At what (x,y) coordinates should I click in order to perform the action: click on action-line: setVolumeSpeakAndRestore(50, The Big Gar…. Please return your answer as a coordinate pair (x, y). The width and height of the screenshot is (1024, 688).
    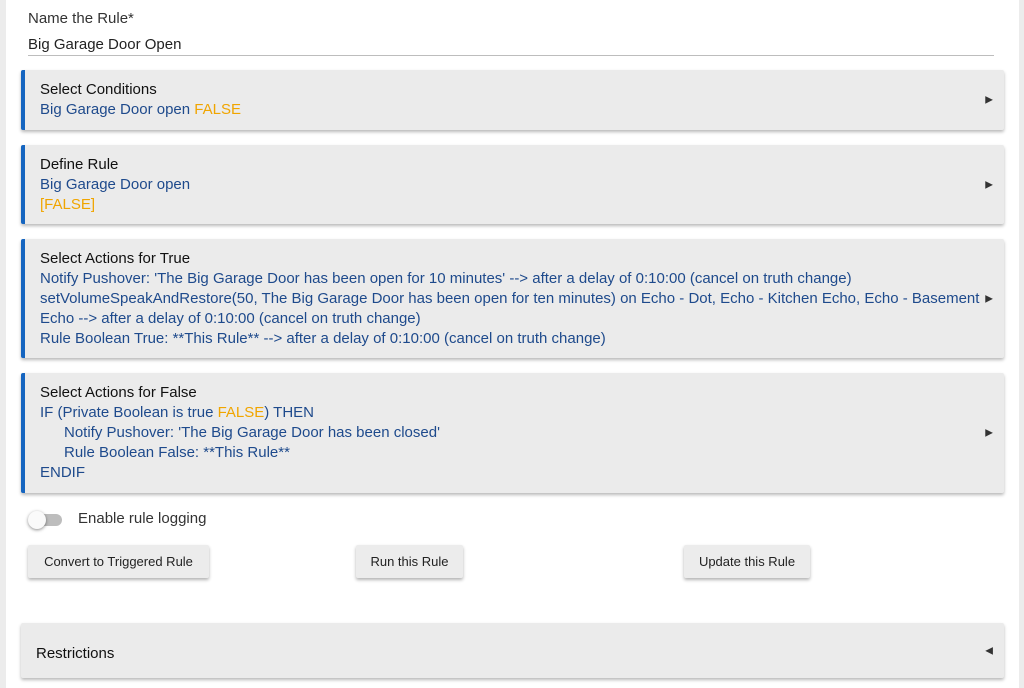
    Looking at the image, I should click on (510, 298).